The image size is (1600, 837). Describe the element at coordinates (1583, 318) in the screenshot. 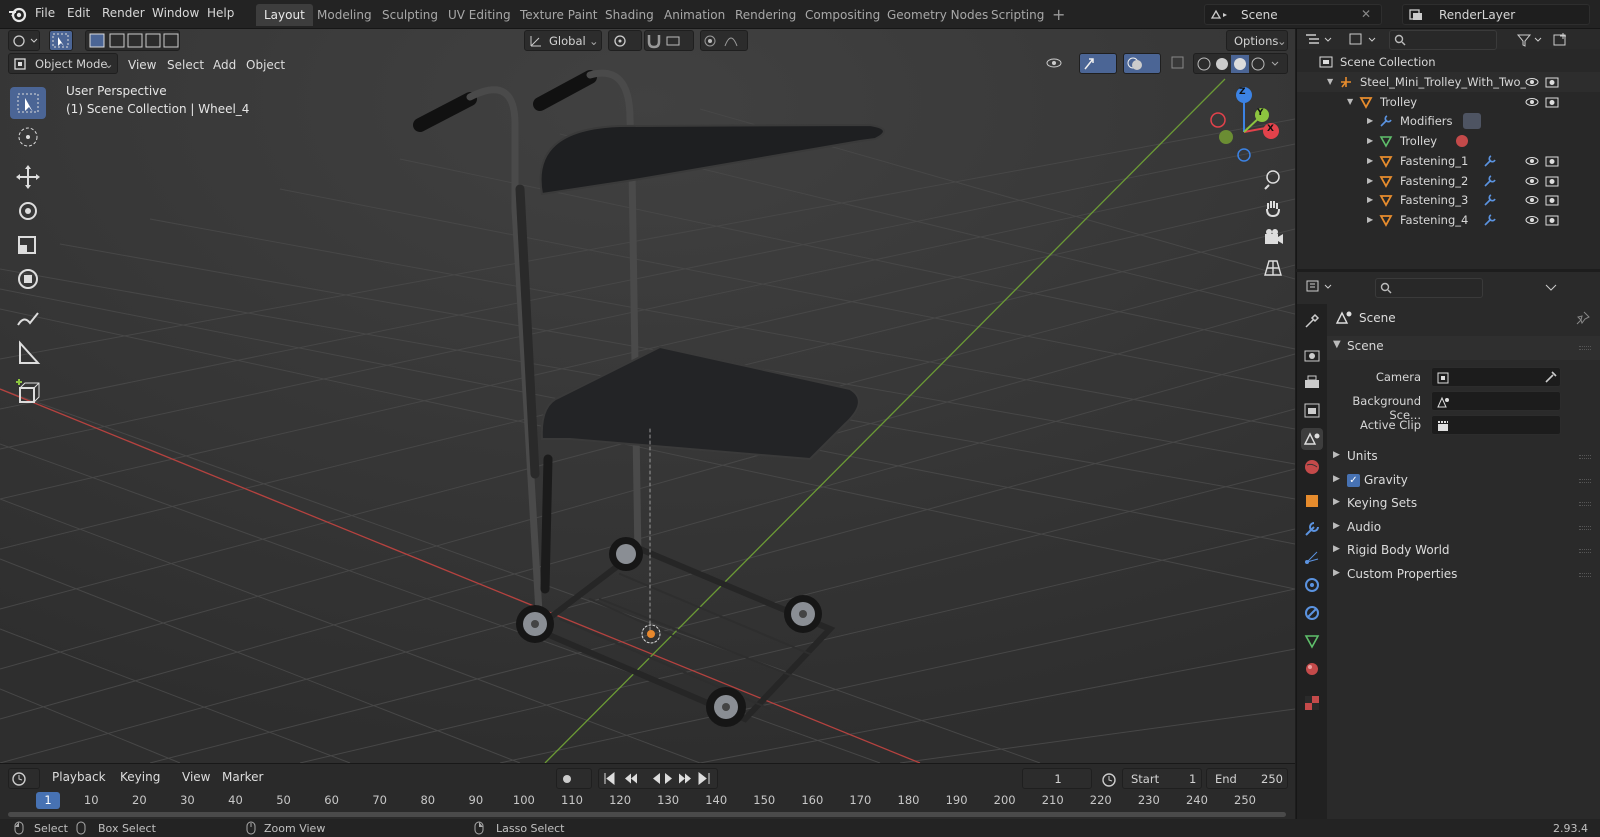

I see `pin-icon` at that location.